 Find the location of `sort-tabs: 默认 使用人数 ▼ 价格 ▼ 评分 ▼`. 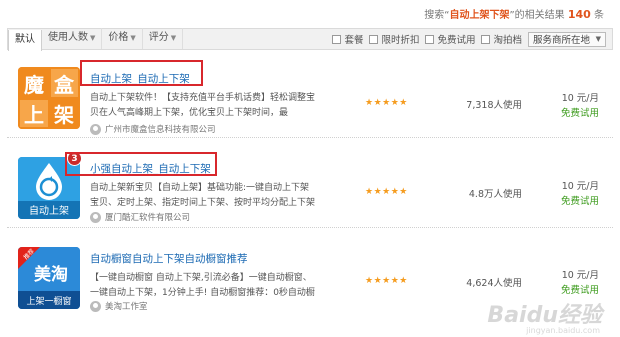

sort-tabs: 默认 使用人数 ▼ 价格 ▼ 评分 ▼ is located at coordinates (96, 39).